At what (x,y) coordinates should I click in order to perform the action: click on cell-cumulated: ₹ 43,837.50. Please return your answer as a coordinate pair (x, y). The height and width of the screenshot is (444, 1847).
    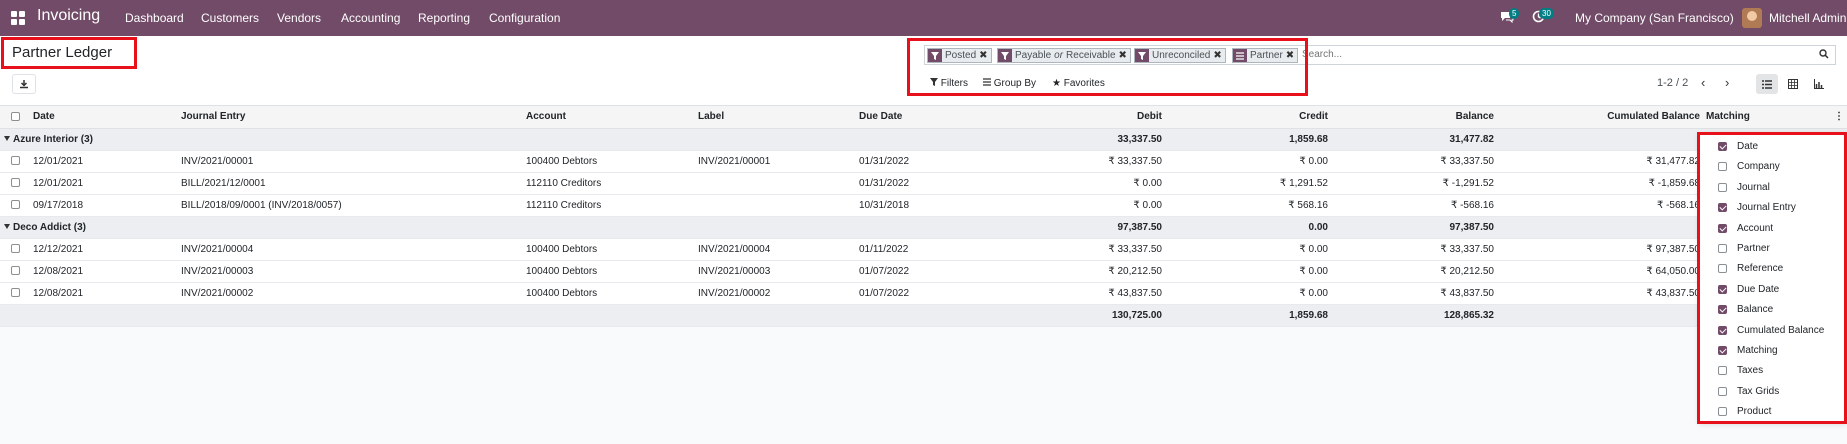
    Looking at the image, I should click on (1600, 293).